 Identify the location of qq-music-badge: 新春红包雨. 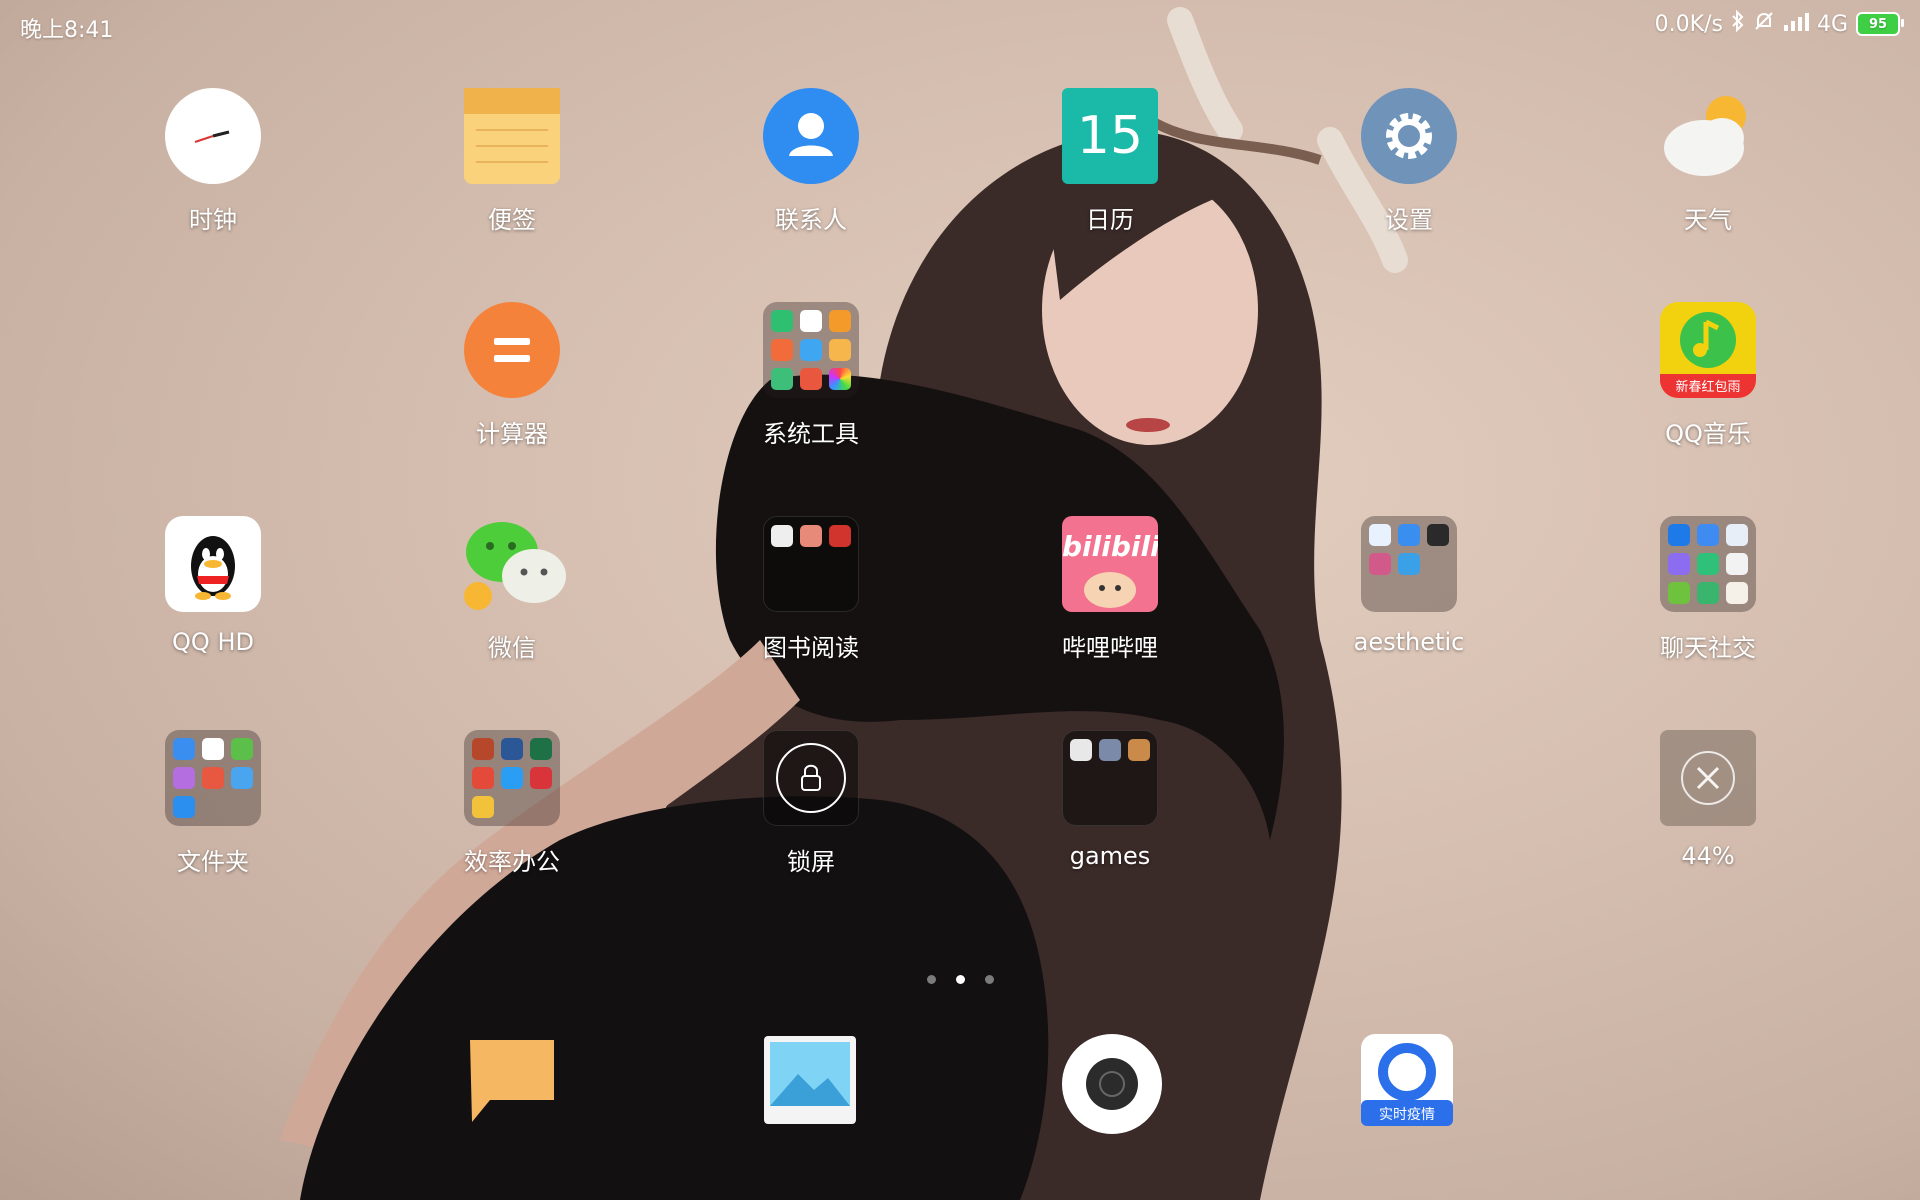
(1708, 387).